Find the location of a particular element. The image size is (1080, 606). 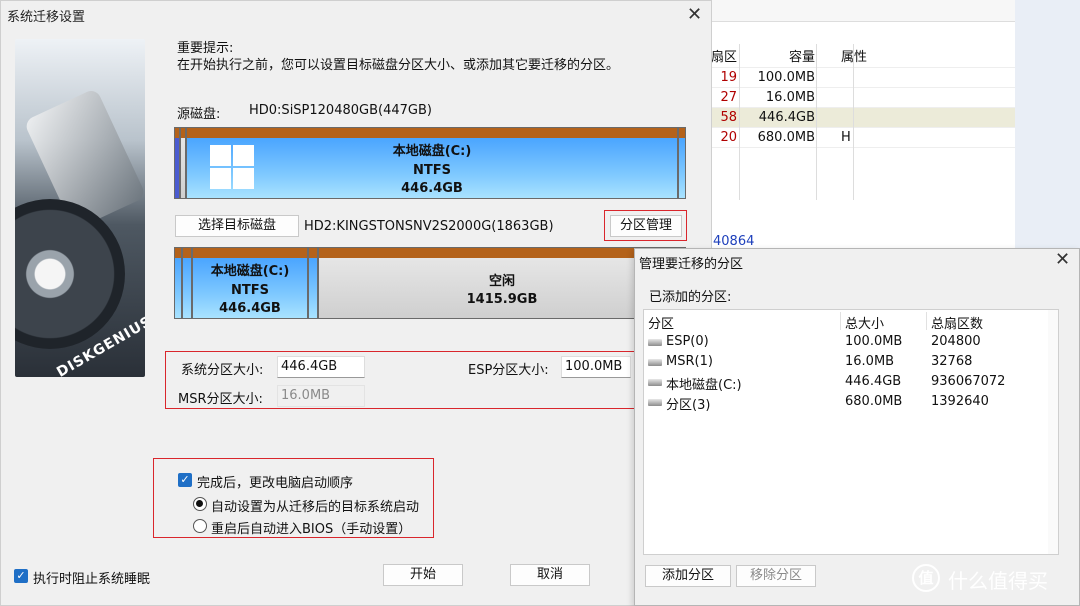

target-disk-value: HD2:KINGSTONSNV2S2000G(1863GB) is located at coordinates (429, 226).